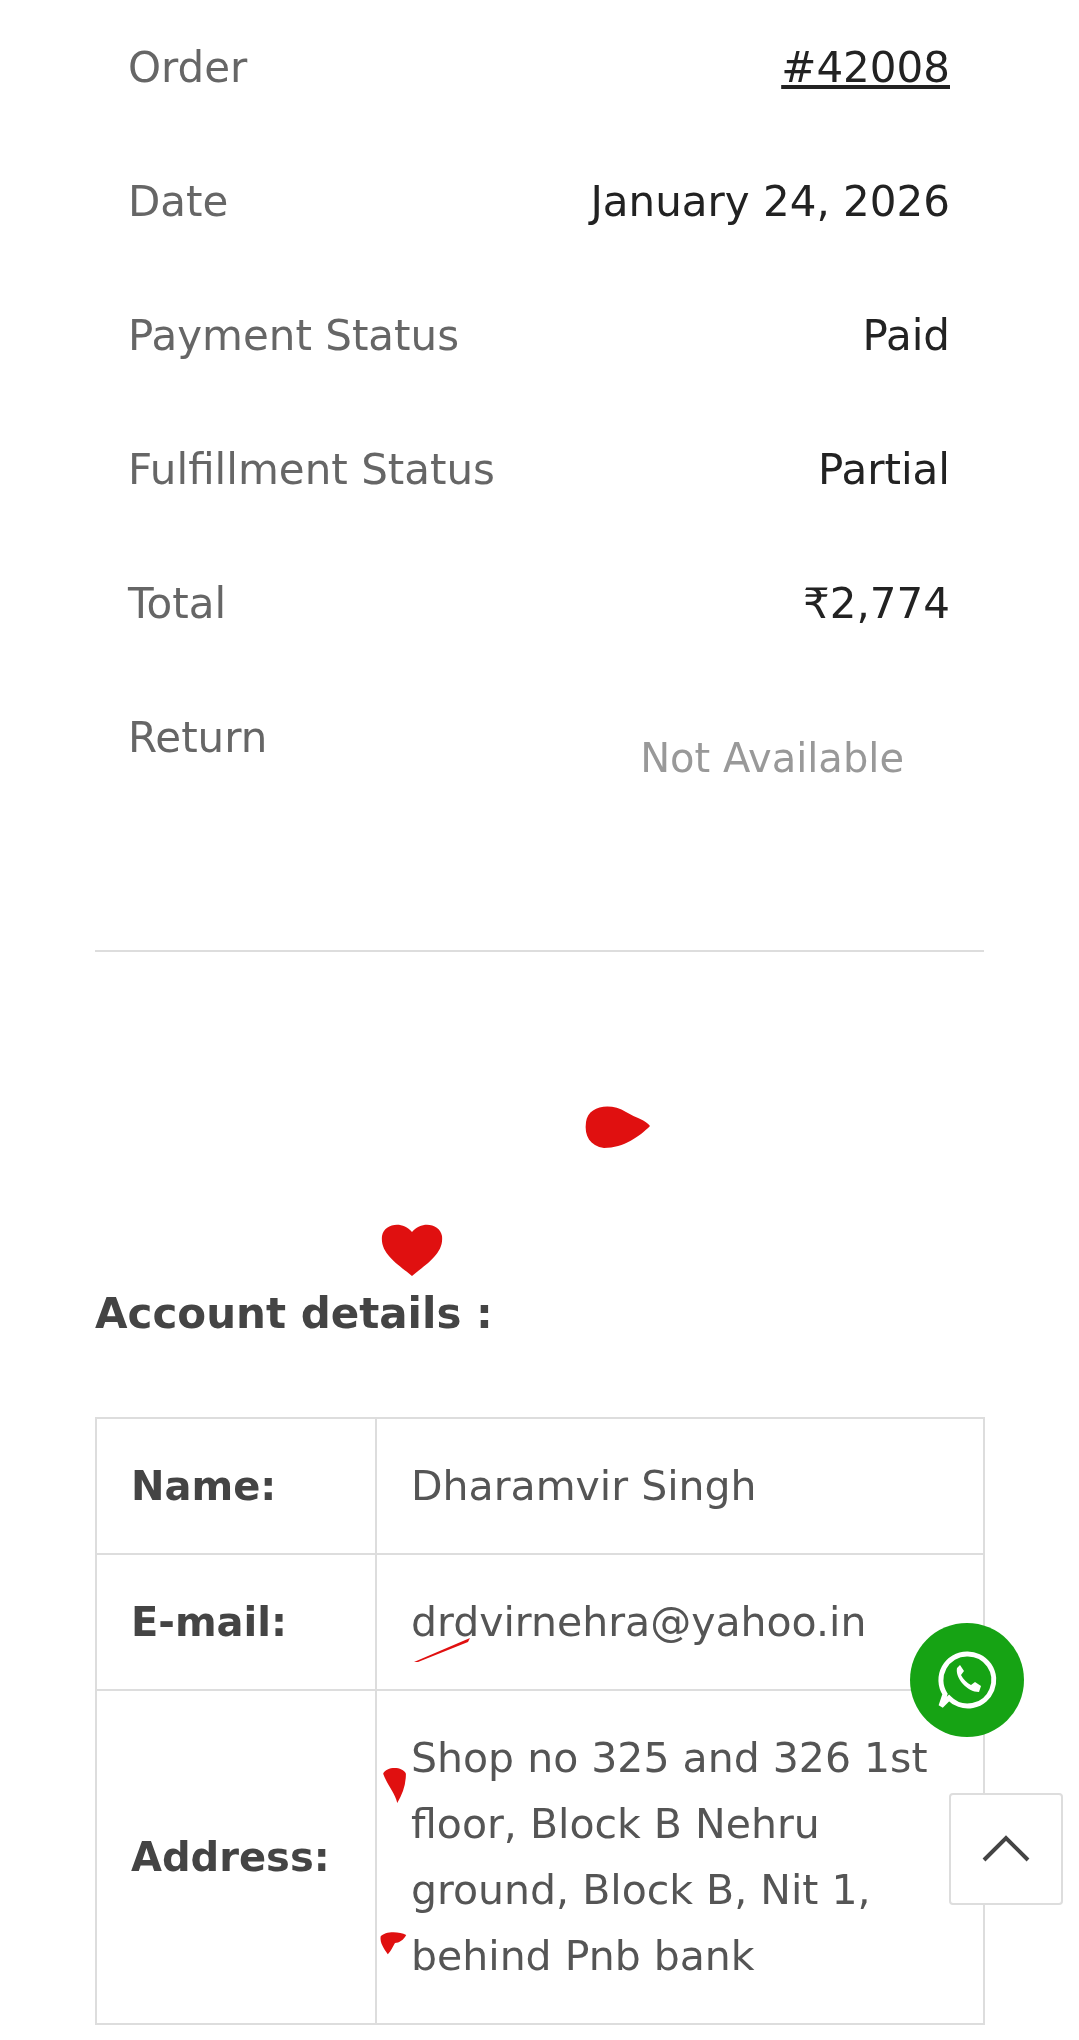  What do you see at coordinates (906, 336) in the screenshot?
I see `field-value: Paid` at bounding box center [906, 336].